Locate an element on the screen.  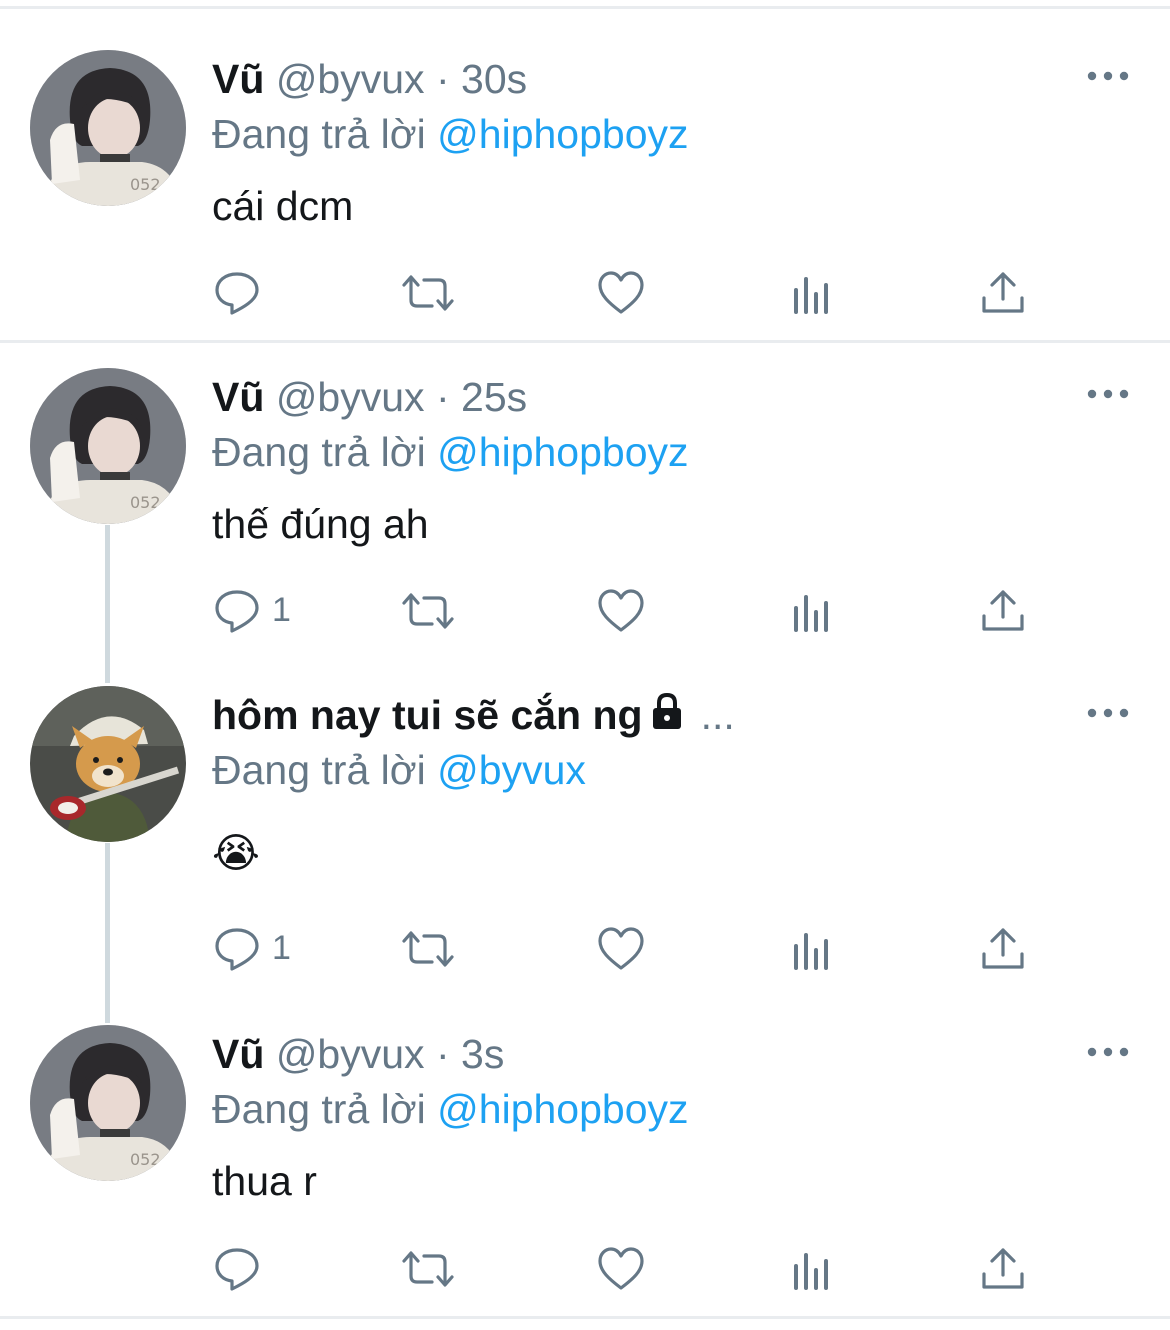
tweet-text: 😭 is located at coordinates (236, 853).